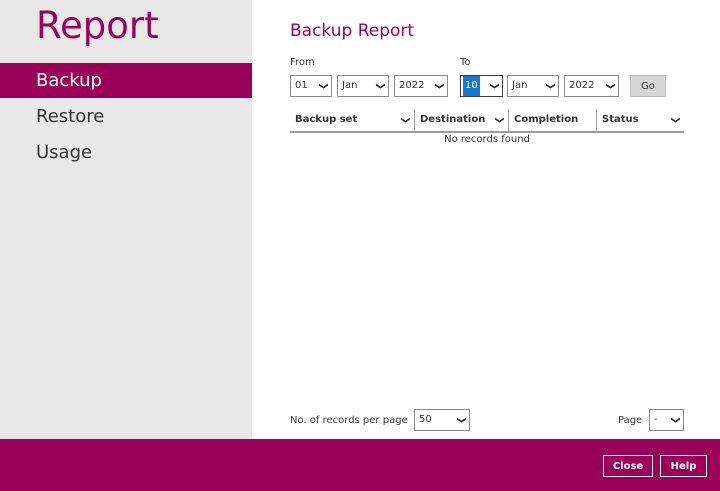  What do you see at coordinates (656, 419) in the screenshot?
I see `page-value: -` at bounding box center [656, 419].